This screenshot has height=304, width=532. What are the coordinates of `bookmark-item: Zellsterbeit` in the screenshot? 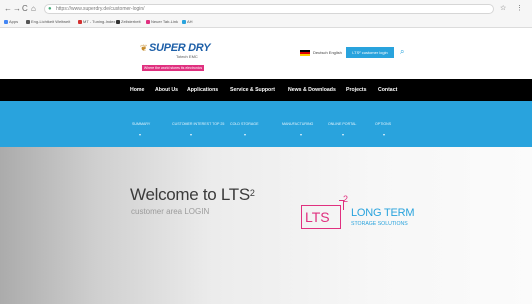 It's located at (128, 22).